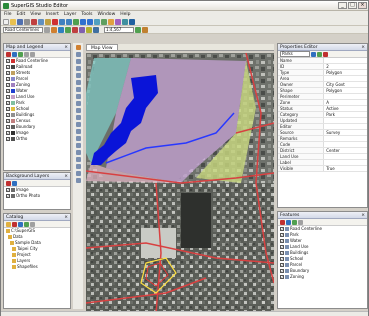 Image resolution: width=369 pixels, height=316 pixels. What do you see at coordinates (363, 215) in the screenshot?
I see `features-panel-close-icon: ×` at bounding box center [363, 215].